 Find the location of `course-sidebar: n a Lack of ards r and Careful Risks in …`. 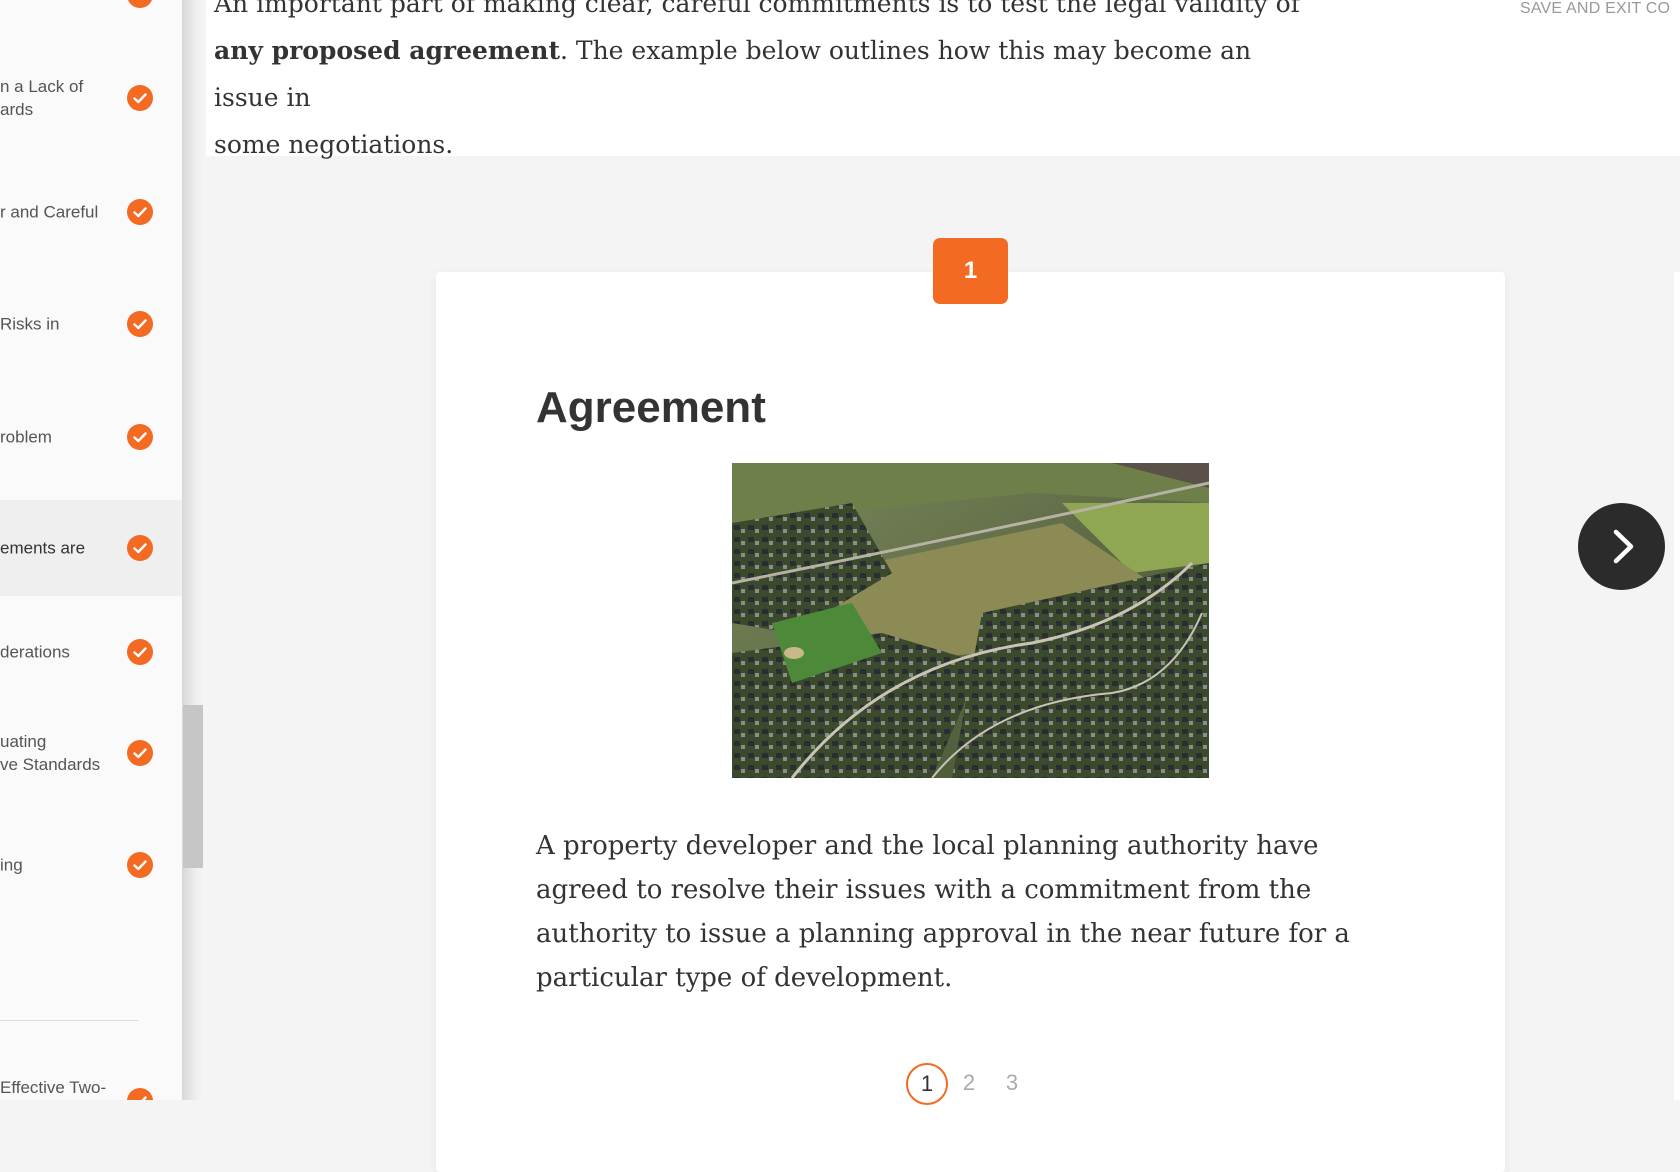

course-sidebar: n a Lack of ards r and Careful Risks in … is located at coordinates (91, 550).